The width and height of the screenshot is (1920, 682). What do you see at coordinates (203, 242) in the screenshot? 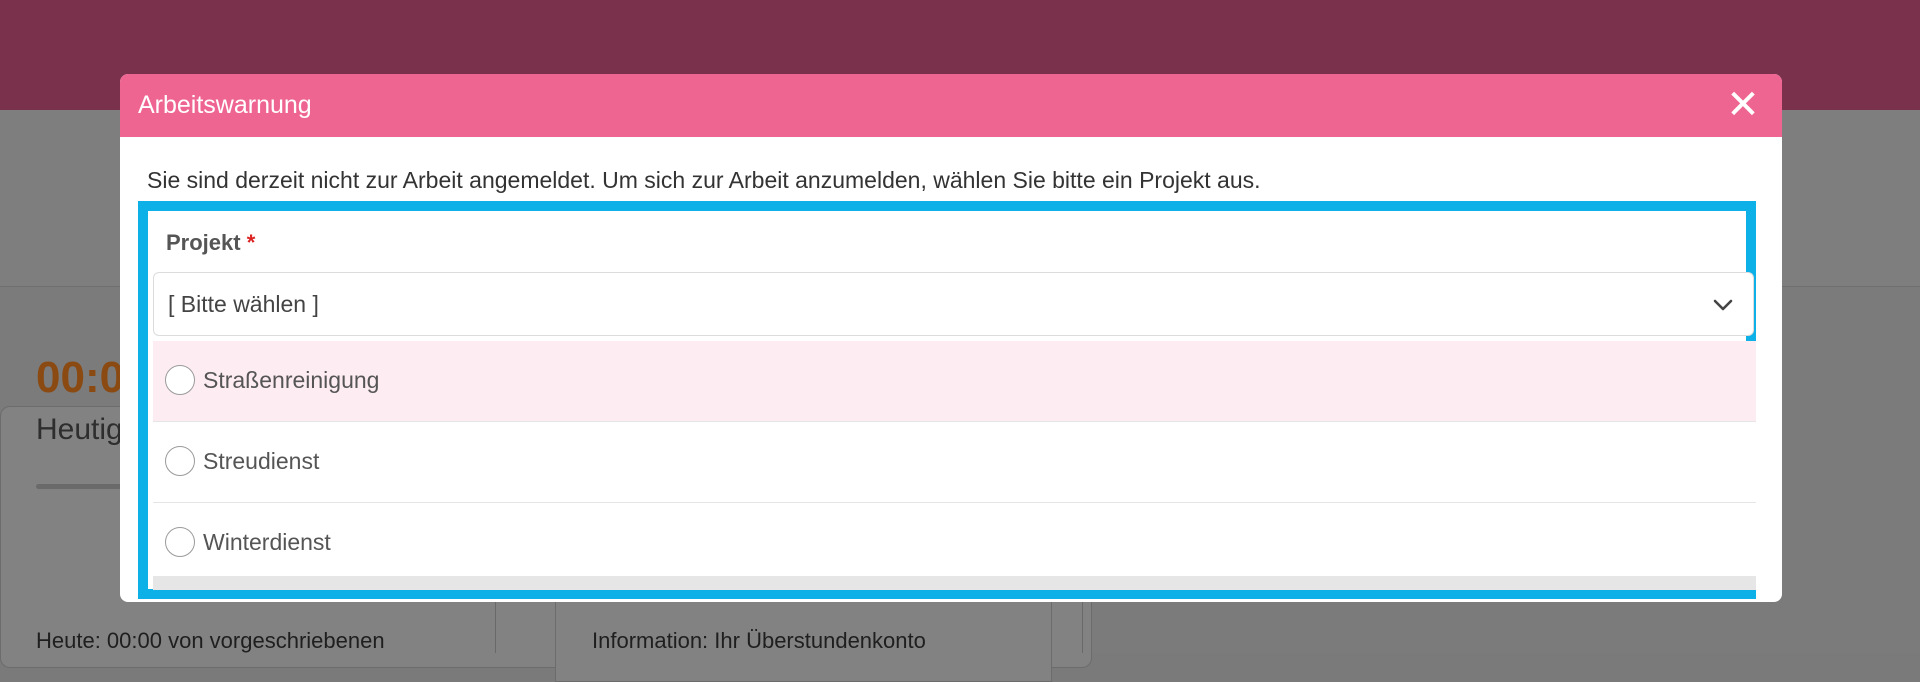
I see `project-label-text: Projekt` at bounding box center [203, 242].